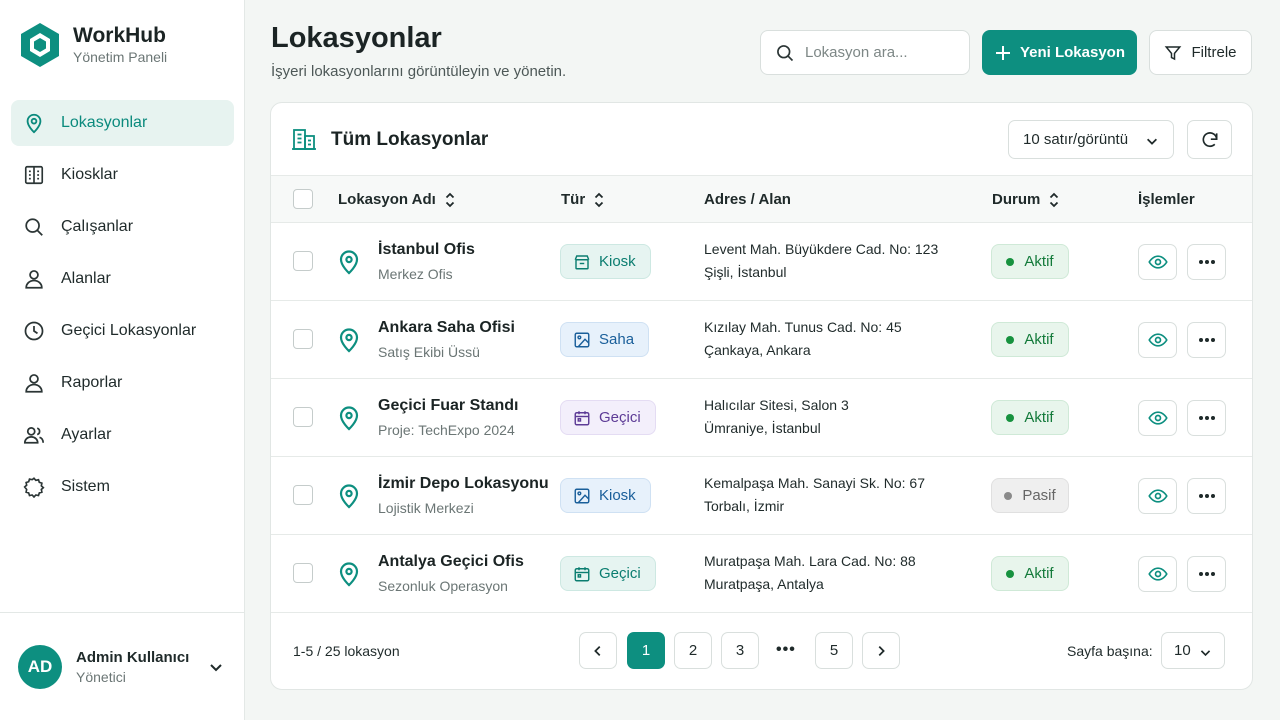 This screenshot has width=1280, height=720. What do you see at coordinates (34, 435) in the screenshot?
I see `users-icon` at bounding box center [34, 435].